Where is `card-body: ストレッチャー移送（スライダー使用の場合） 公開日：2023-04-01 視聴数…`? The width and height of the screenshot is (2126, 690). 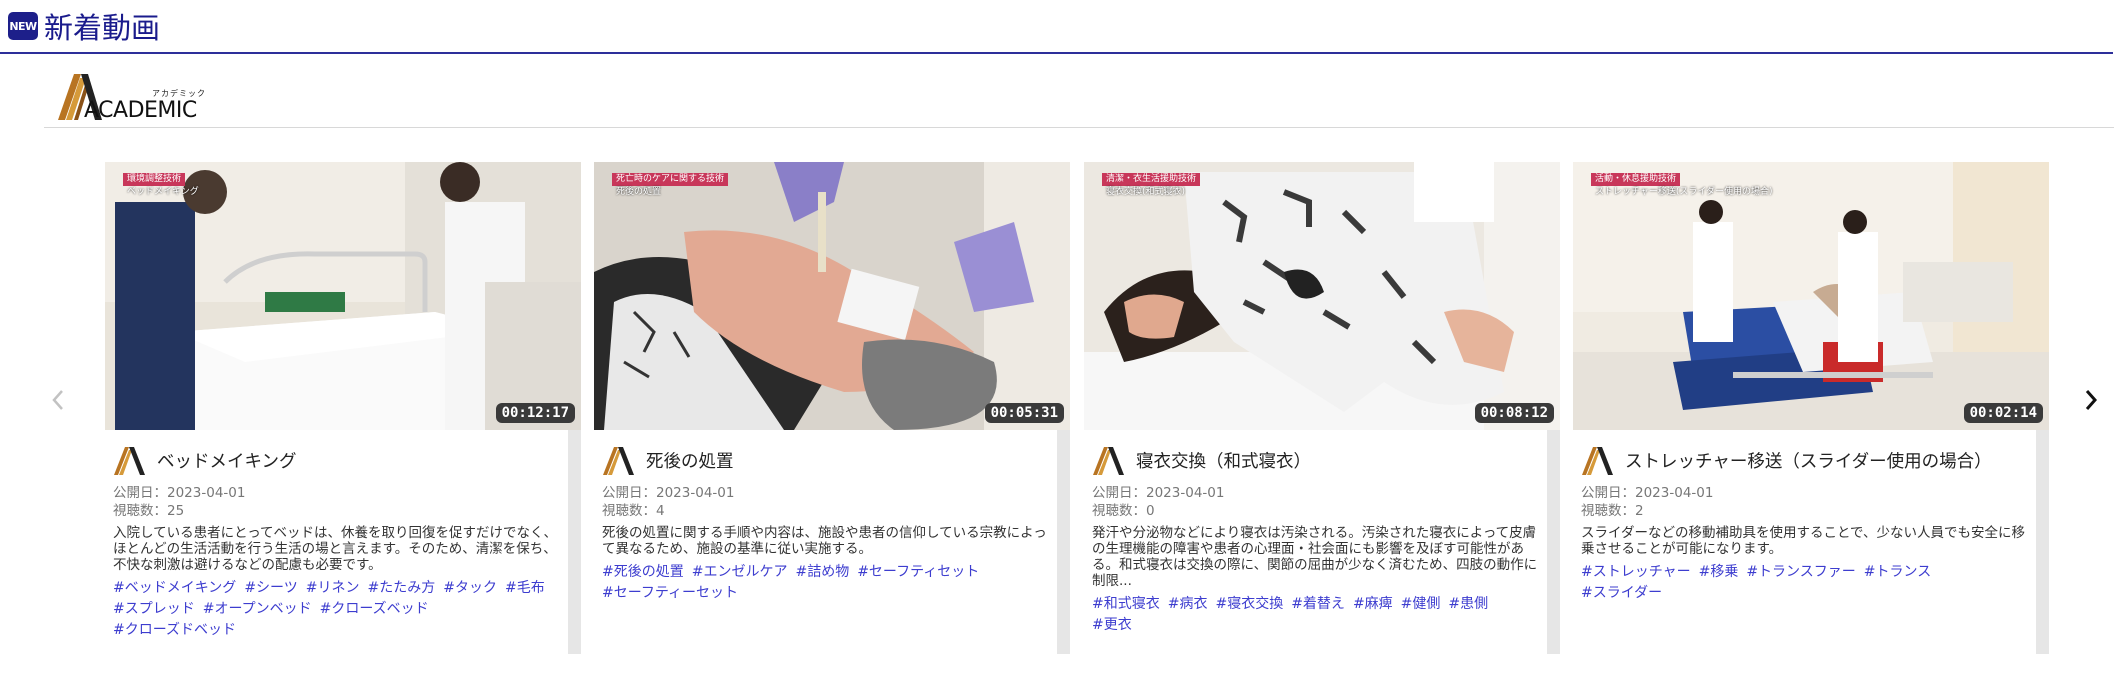
card-body: ストレッチャー移送（スライダー使用の場合） 公開日：2023-04-01 視聴数… is located at coordinates (1804, 542).